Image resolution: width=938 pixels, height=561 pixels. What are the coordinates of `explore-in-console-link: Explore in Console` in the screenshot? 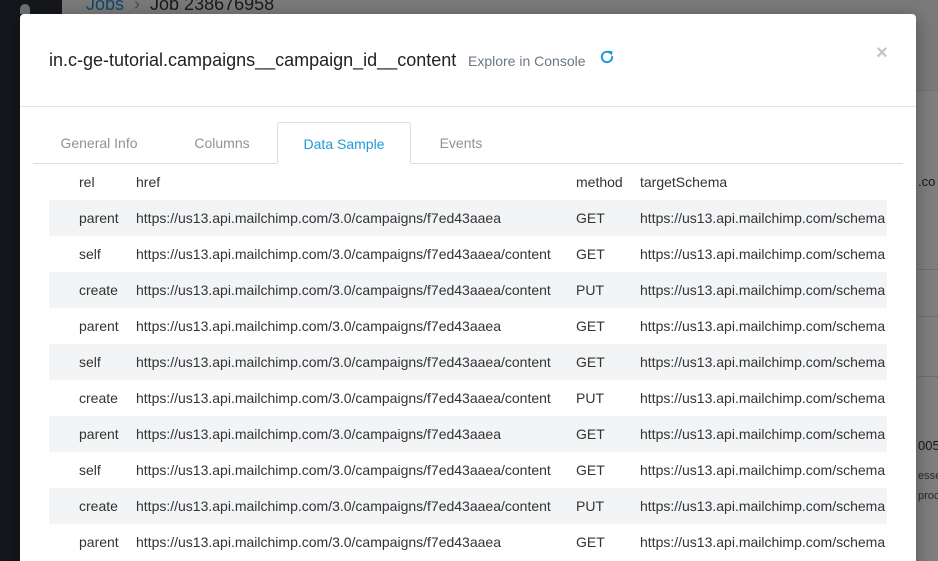 It's located at (527, 61).